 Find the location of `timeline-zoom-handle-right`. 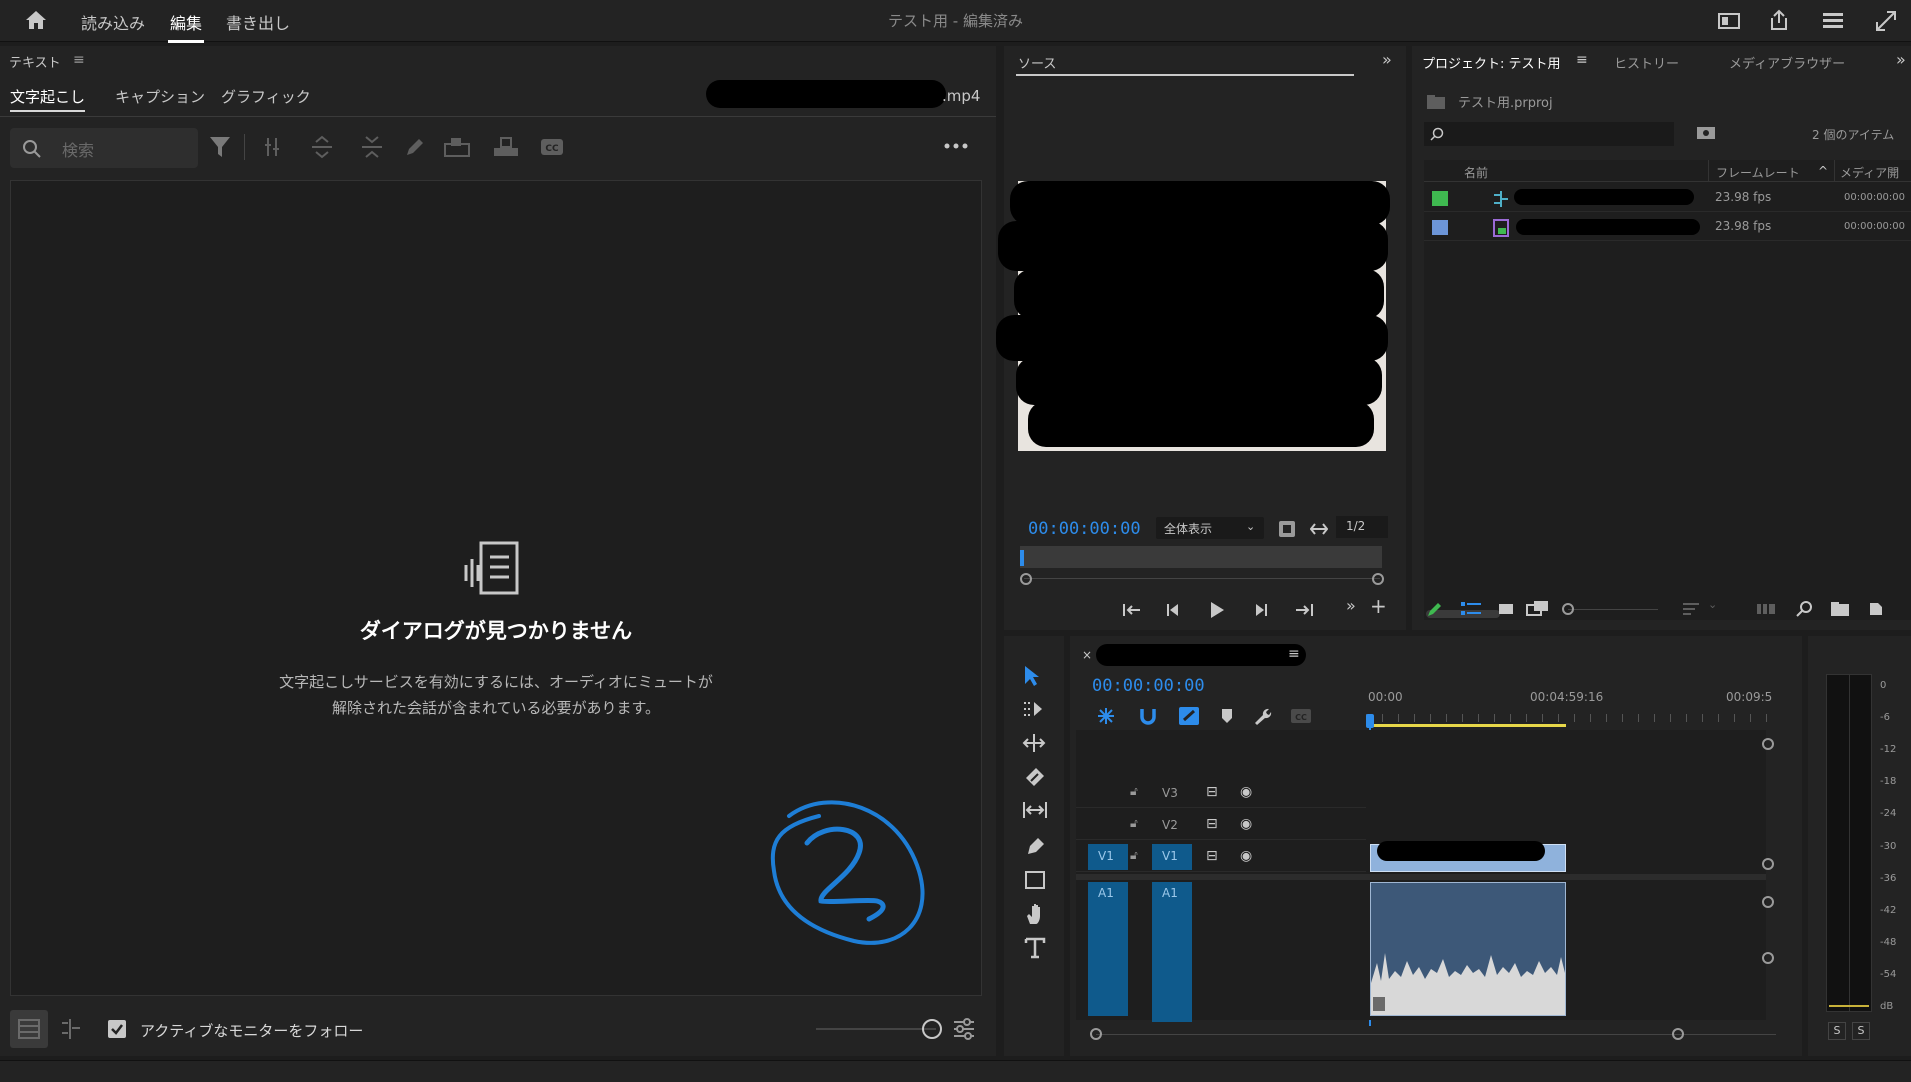

timeline-zoom-handle-right is located at coordinates (1678, 1034).